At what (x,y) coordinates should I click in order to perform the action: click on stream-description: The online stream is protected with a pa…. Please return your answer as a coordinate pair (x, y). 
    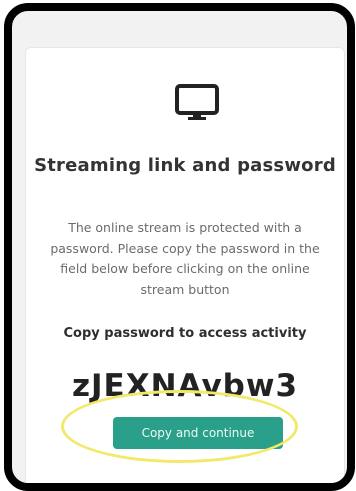
    Looking at the image, I should click on (185, 258).